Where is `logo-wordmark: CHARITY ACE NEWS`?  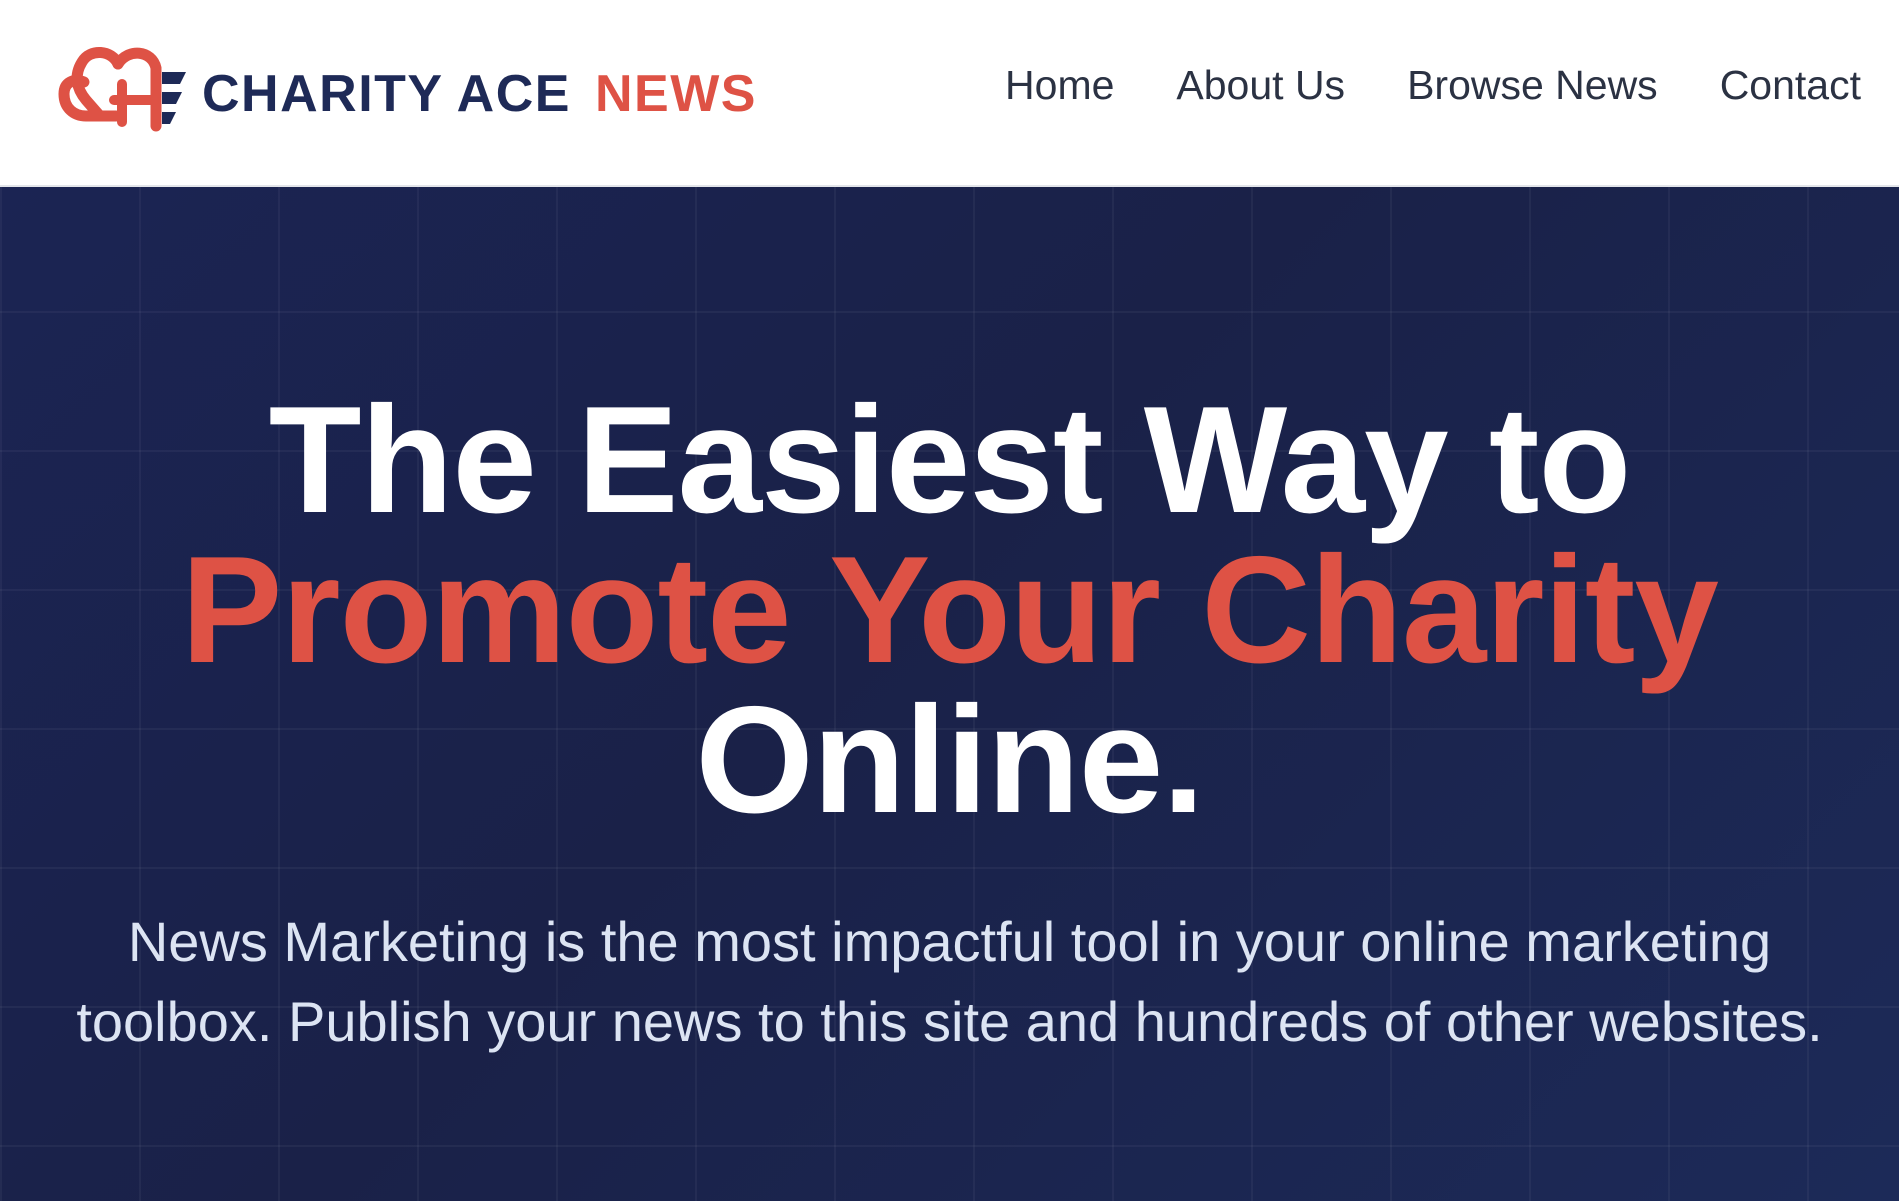
logo-wordmark: CHARITY ACE NEWS is located at coordinates (479, 94).